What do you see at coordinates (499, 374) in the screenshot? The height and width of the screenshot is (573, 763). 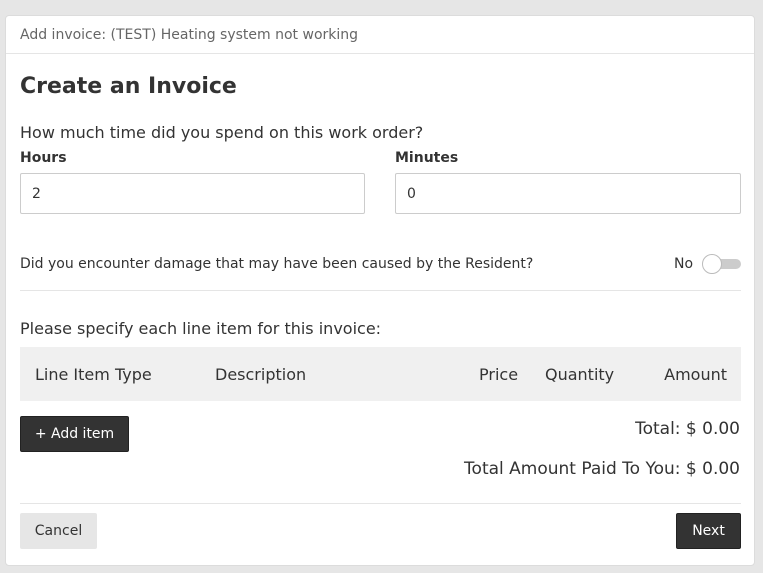 I see `col-price: Price` at bounding box center [499, 374].